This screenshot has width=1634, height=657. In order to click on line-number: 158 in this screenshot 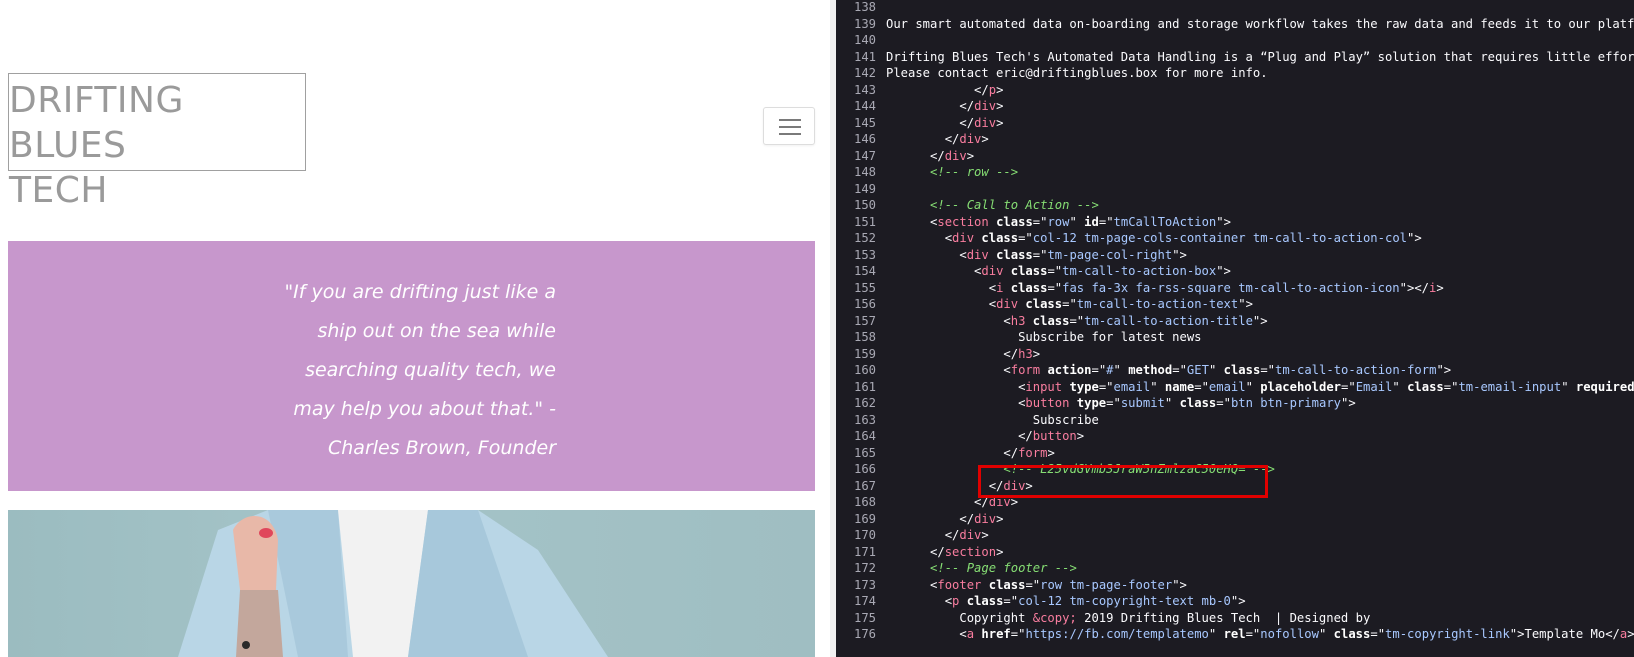, I will do `click(864, 337)`.